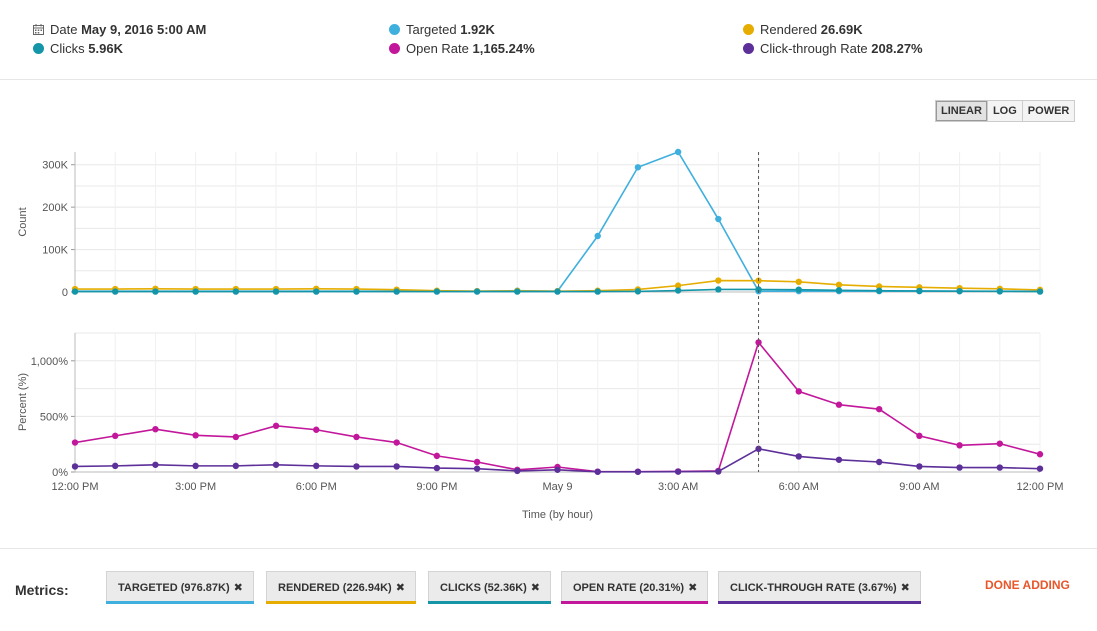 Image resolution: width=1097 pixels, height=631 pixels. Describe the element at coordinates (436, 487) in the screenshot. I see `x-tick-label: 9:00 PM` at that location.